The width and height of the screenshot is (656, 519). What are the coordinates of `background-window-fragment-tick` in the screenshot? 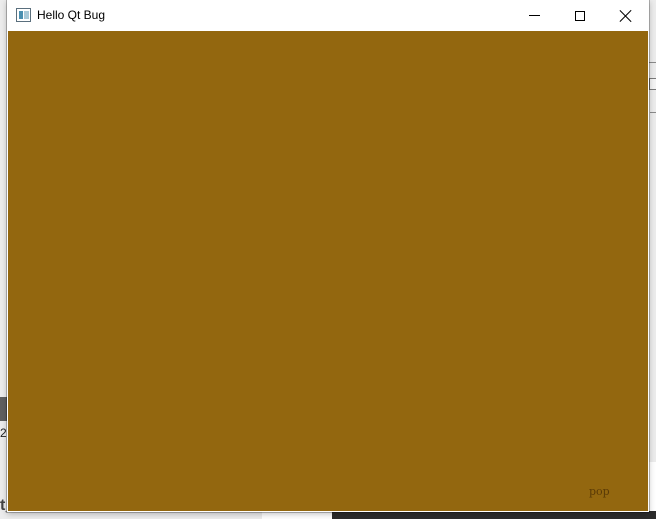 It's located at (653, 112).